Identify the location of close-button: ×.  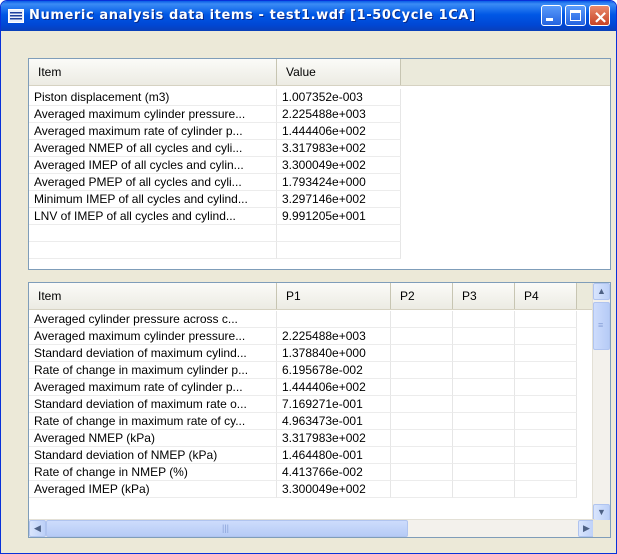
(599, 16).